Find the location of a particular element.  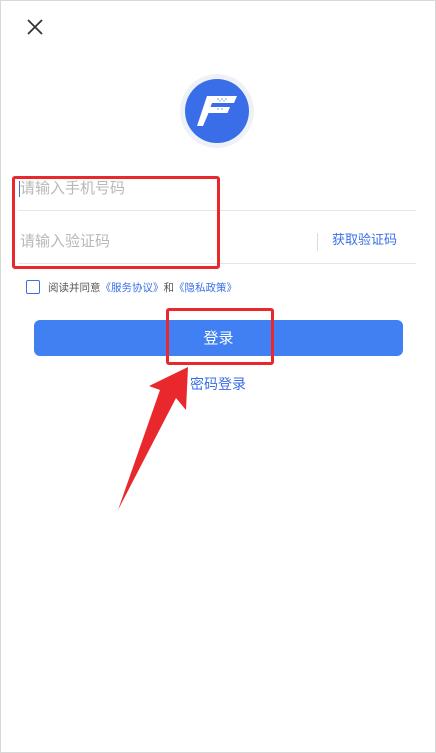

close-button is located at coordinates (35, 27).